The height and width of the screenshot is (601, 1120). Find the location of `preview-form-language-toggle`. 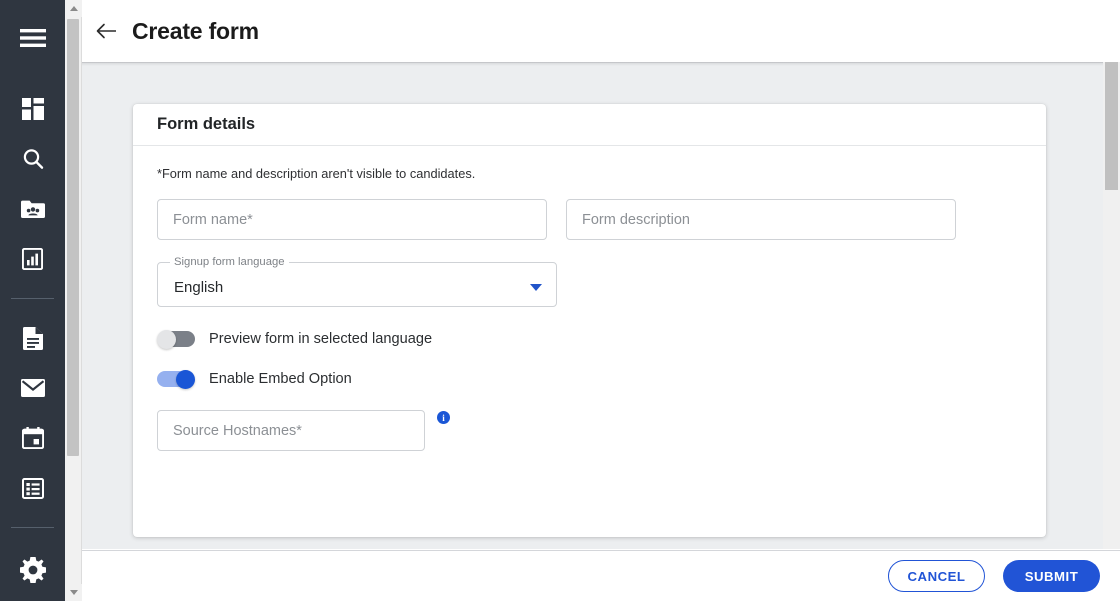

preview-form-language-toggle is located at coordinates (176, 339).